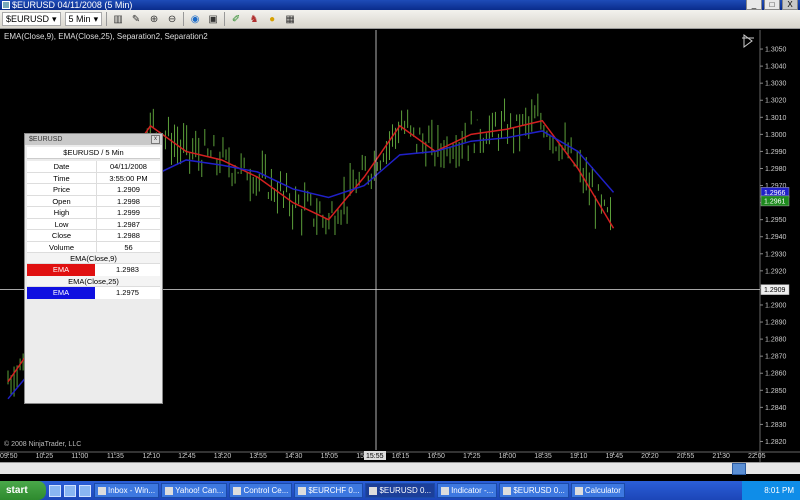 Image resolution: width=800 pixels, height=500 pixels. I want to click on ema25-header: EMA(Close,25), so click(93, 281).